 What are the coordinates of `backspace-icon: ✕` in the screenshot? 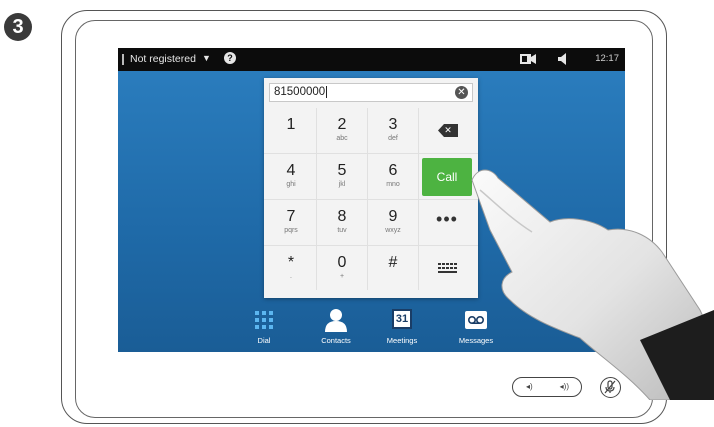 It's located at (448, 130).